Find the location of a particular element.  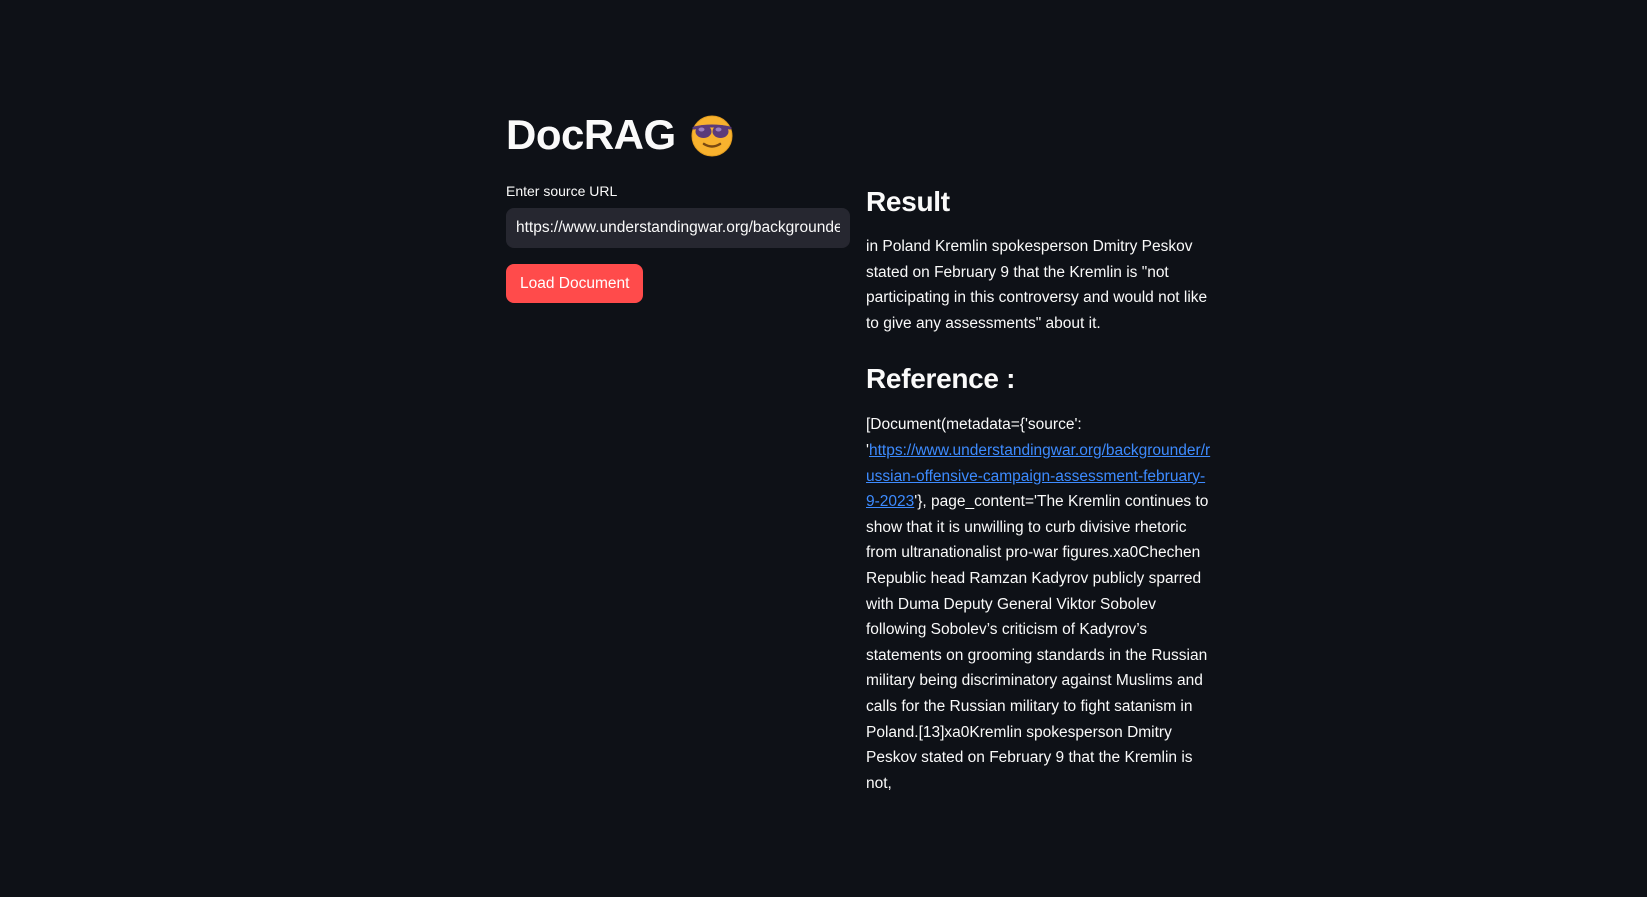

page-title-text: DocRAG is located at coordinates (591, 134).